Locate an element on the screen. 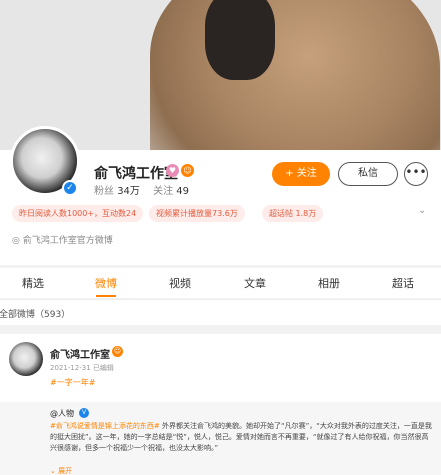  following-label: 关注 is located at coordinates (163, 191).